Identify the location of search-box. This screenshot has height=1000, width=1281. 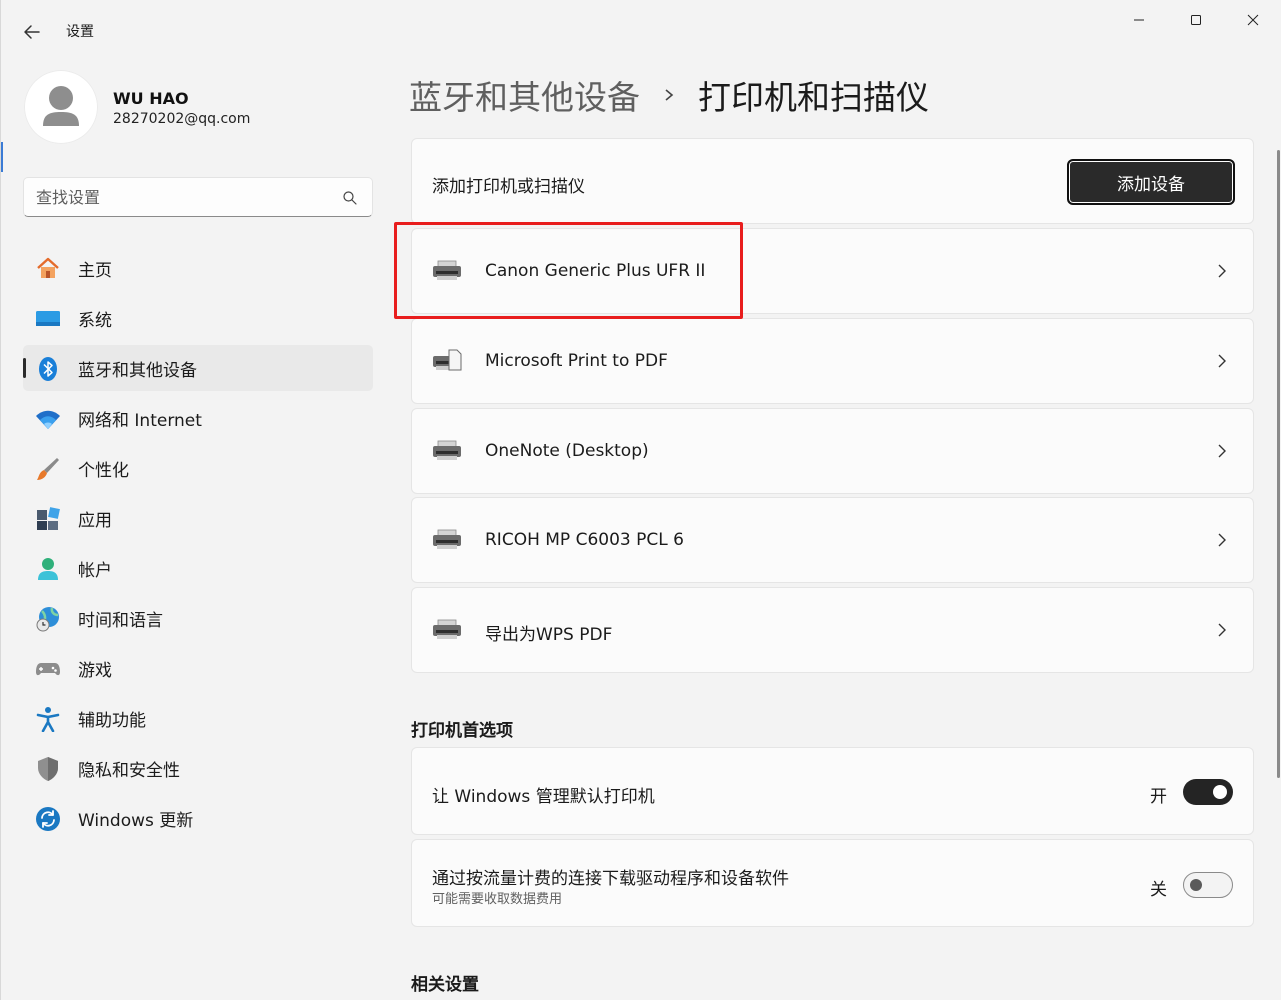
(198, 197).